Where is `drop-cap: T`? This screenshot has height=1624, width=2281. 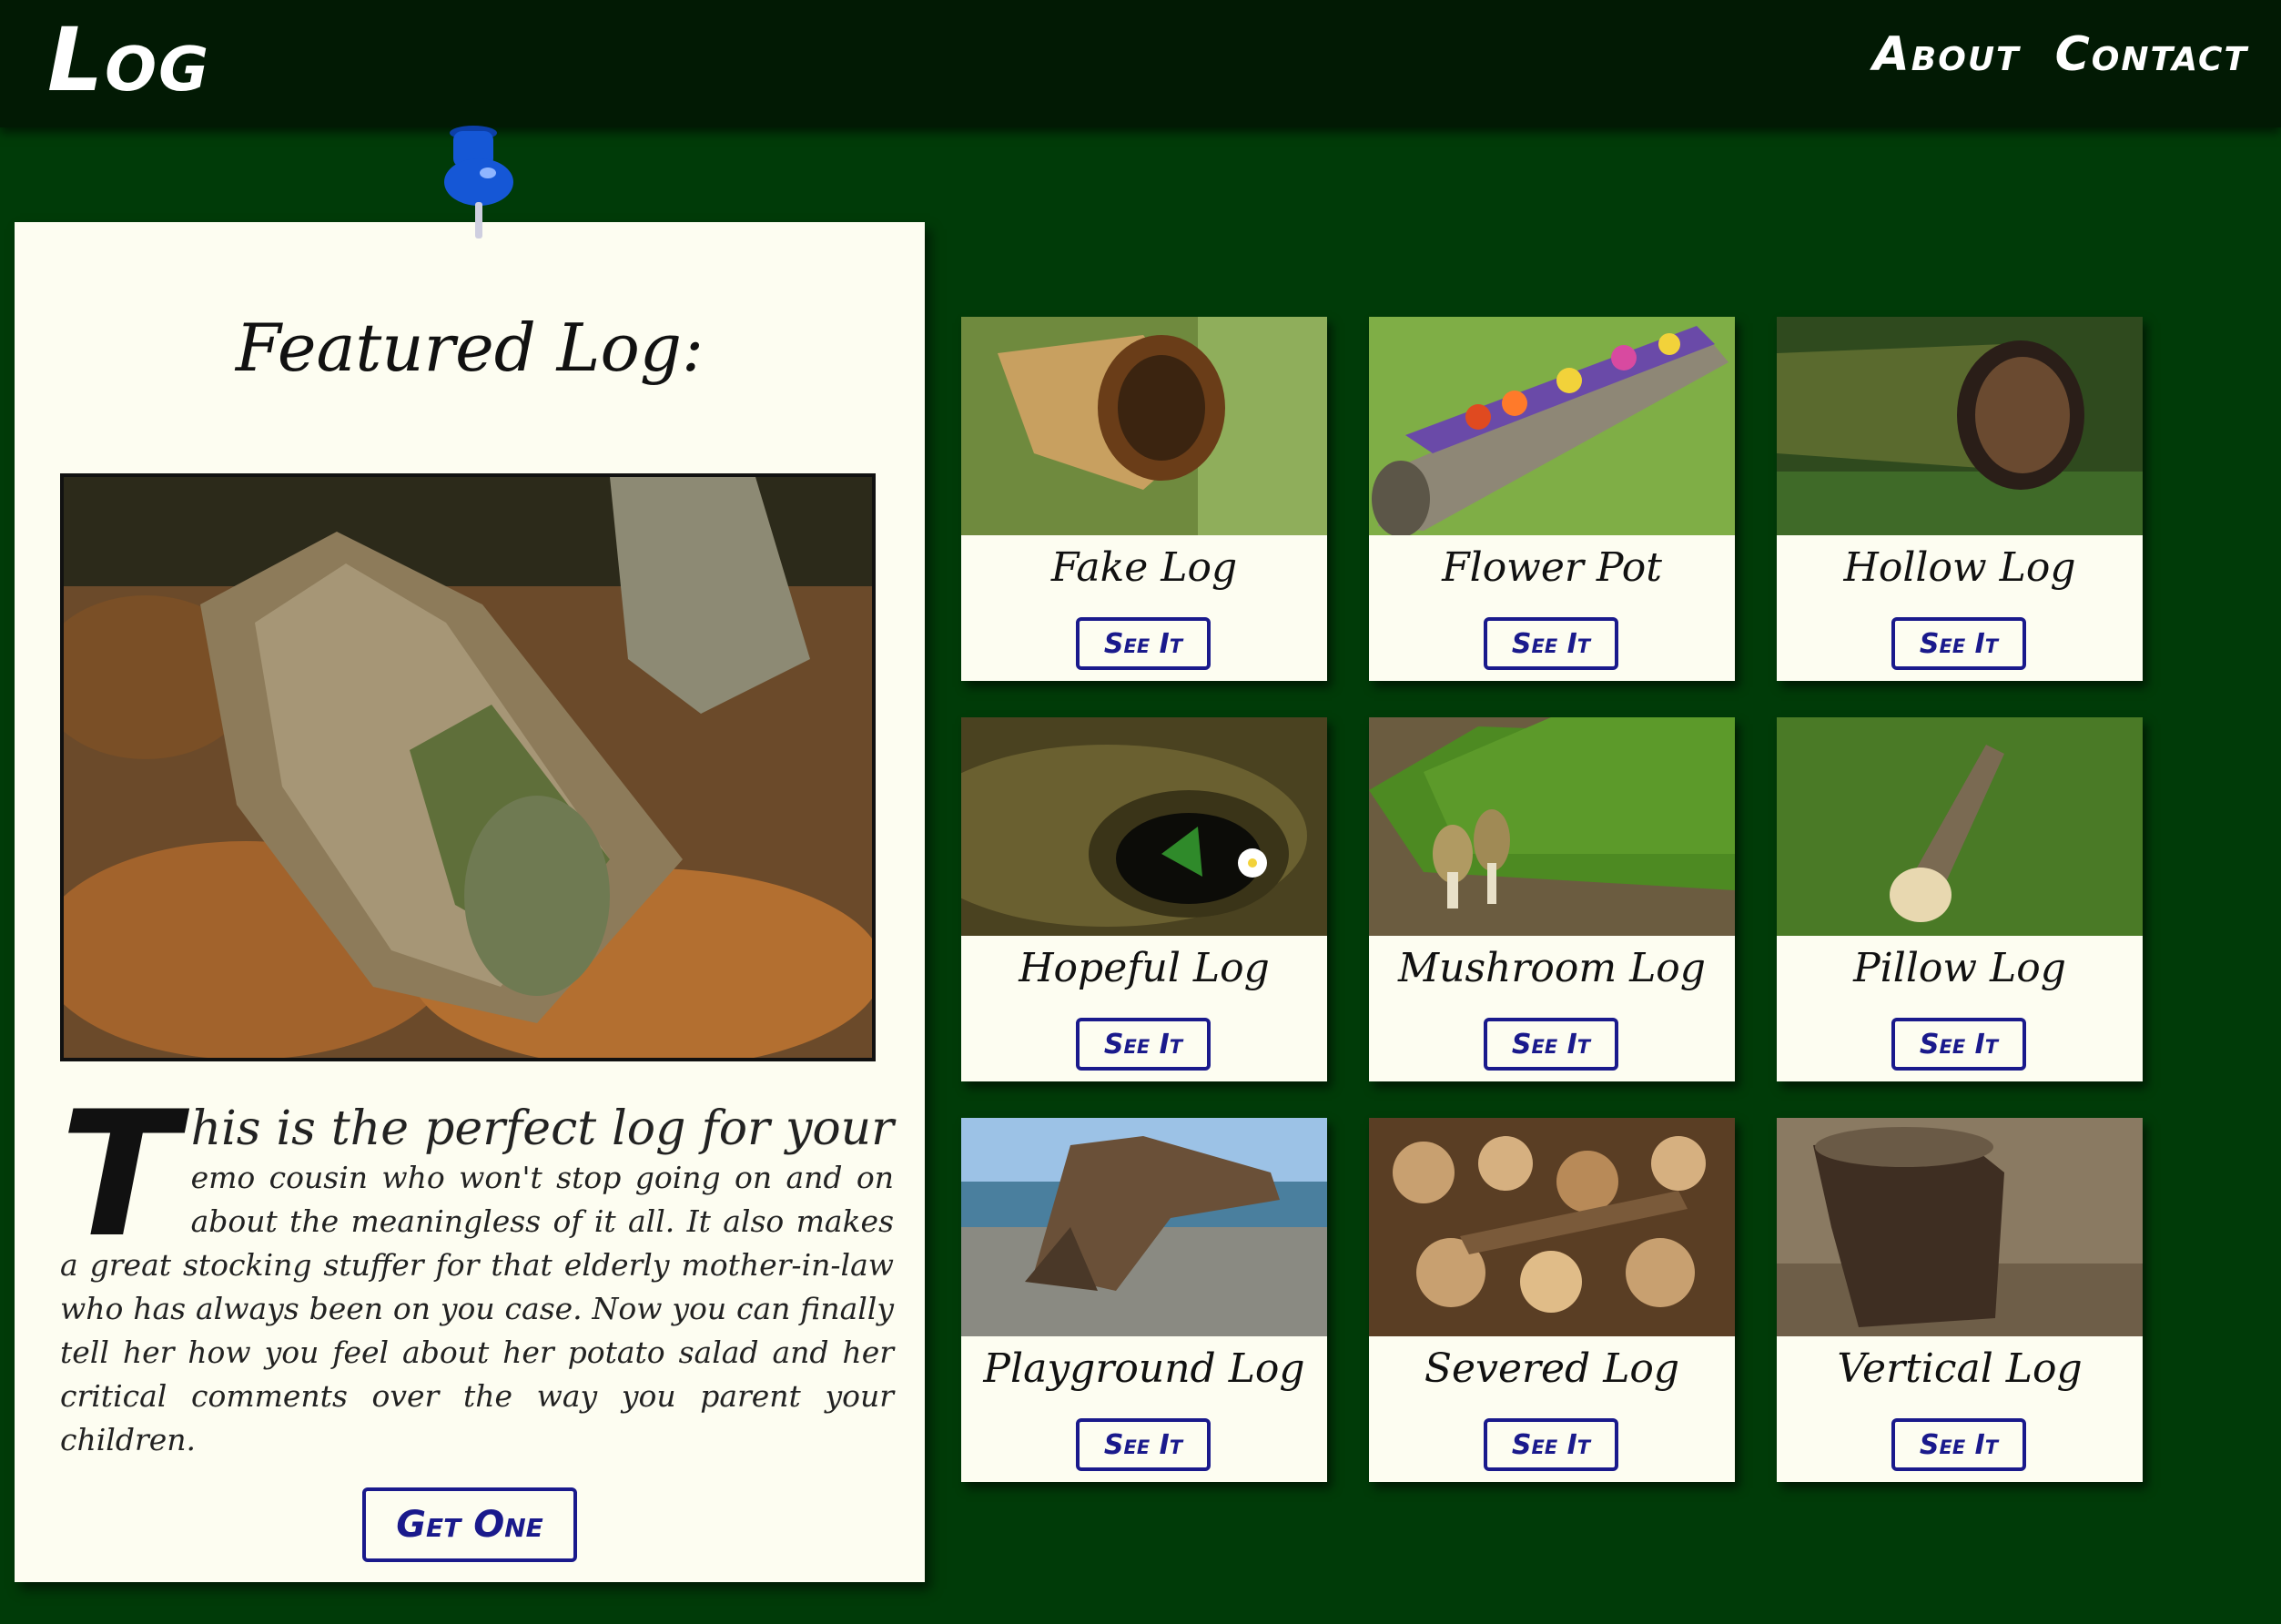
drop-cap: T is located at coordinates (119, 1174).